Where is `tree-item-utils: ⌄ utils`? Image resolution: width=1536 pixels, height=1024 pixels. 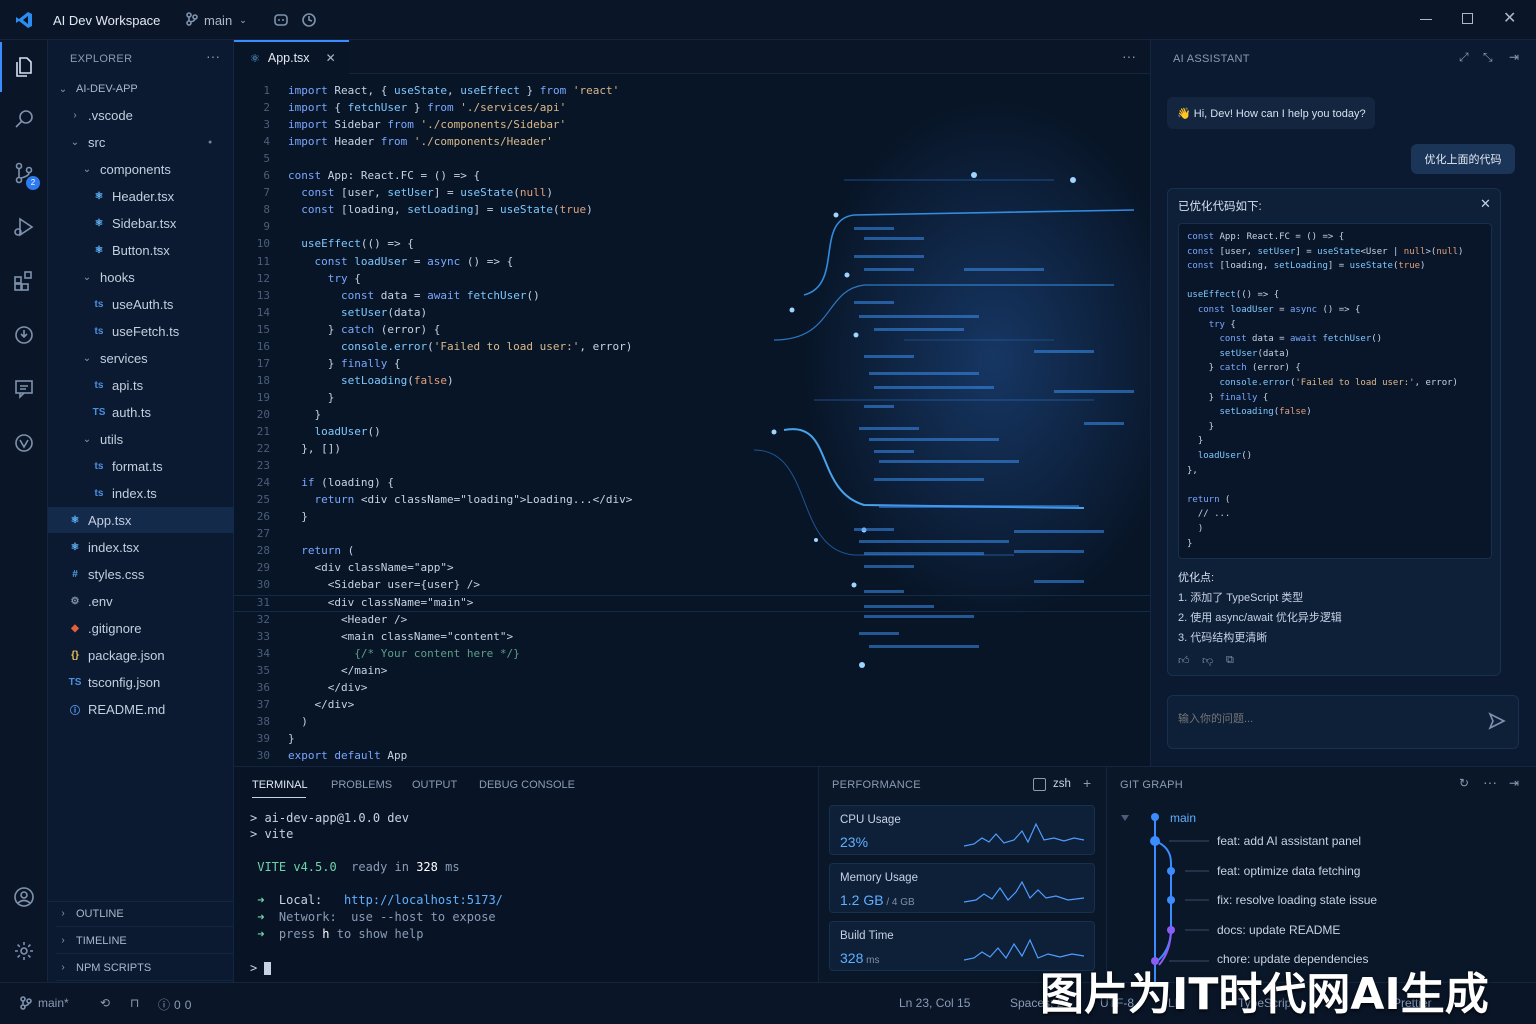 tree-item-utils: ⌄ utils is located at coordinates (141, 439).